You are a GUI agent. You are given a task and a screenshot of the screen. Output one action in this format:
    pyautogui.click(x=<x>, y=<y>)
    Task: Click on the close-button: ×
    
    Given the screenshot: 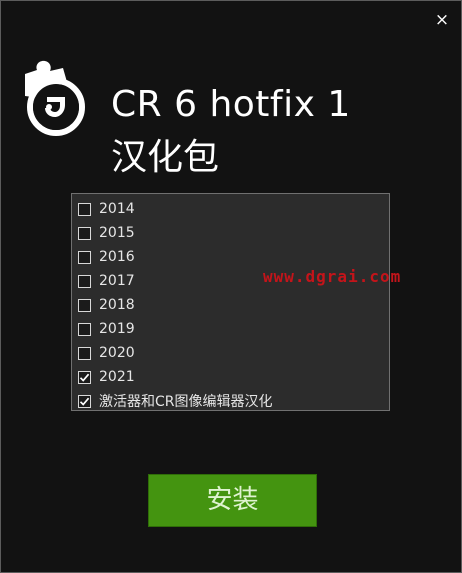 What is the action you would take?
    pyautogui.click(x=442, y=20)
    